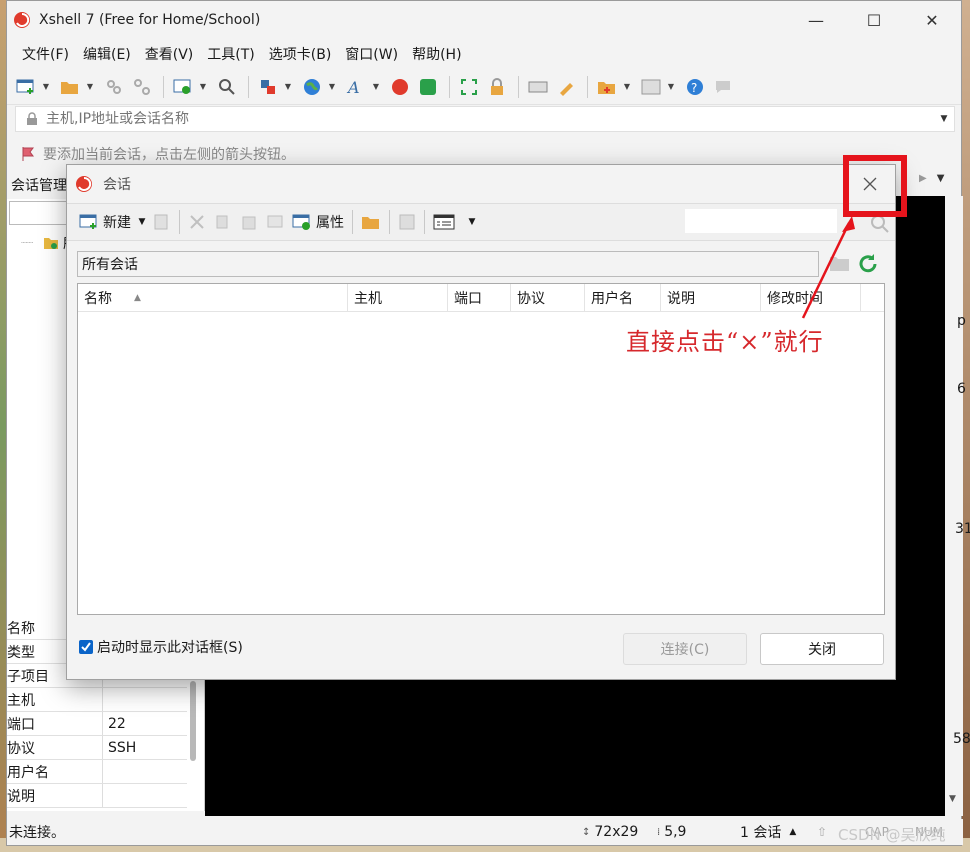  What do you see at coordinates (671, 87) in the screenshot?
I see `layout-dropdown: ▼` at bounding box center [671, 87].